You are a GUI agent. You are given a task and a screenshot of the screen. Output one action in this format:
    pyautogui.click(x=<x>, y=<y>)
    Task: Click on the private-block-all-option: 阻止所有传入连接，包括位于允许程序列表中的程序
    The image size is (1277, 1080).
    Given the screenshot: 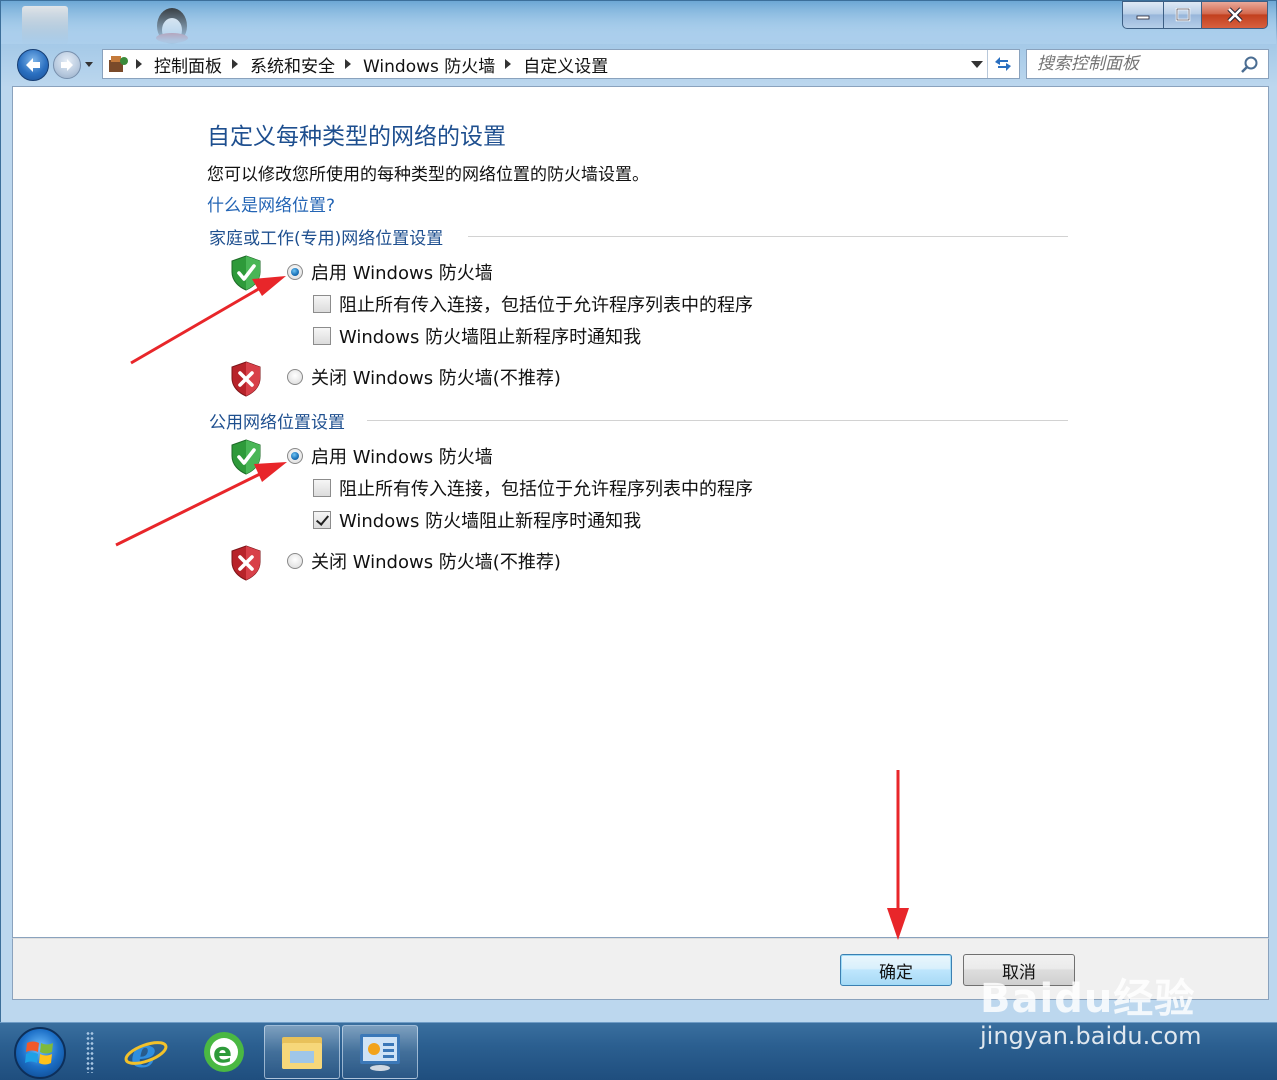 What is the action you would take?
    pyautogui.click(x=533, y=304)
    